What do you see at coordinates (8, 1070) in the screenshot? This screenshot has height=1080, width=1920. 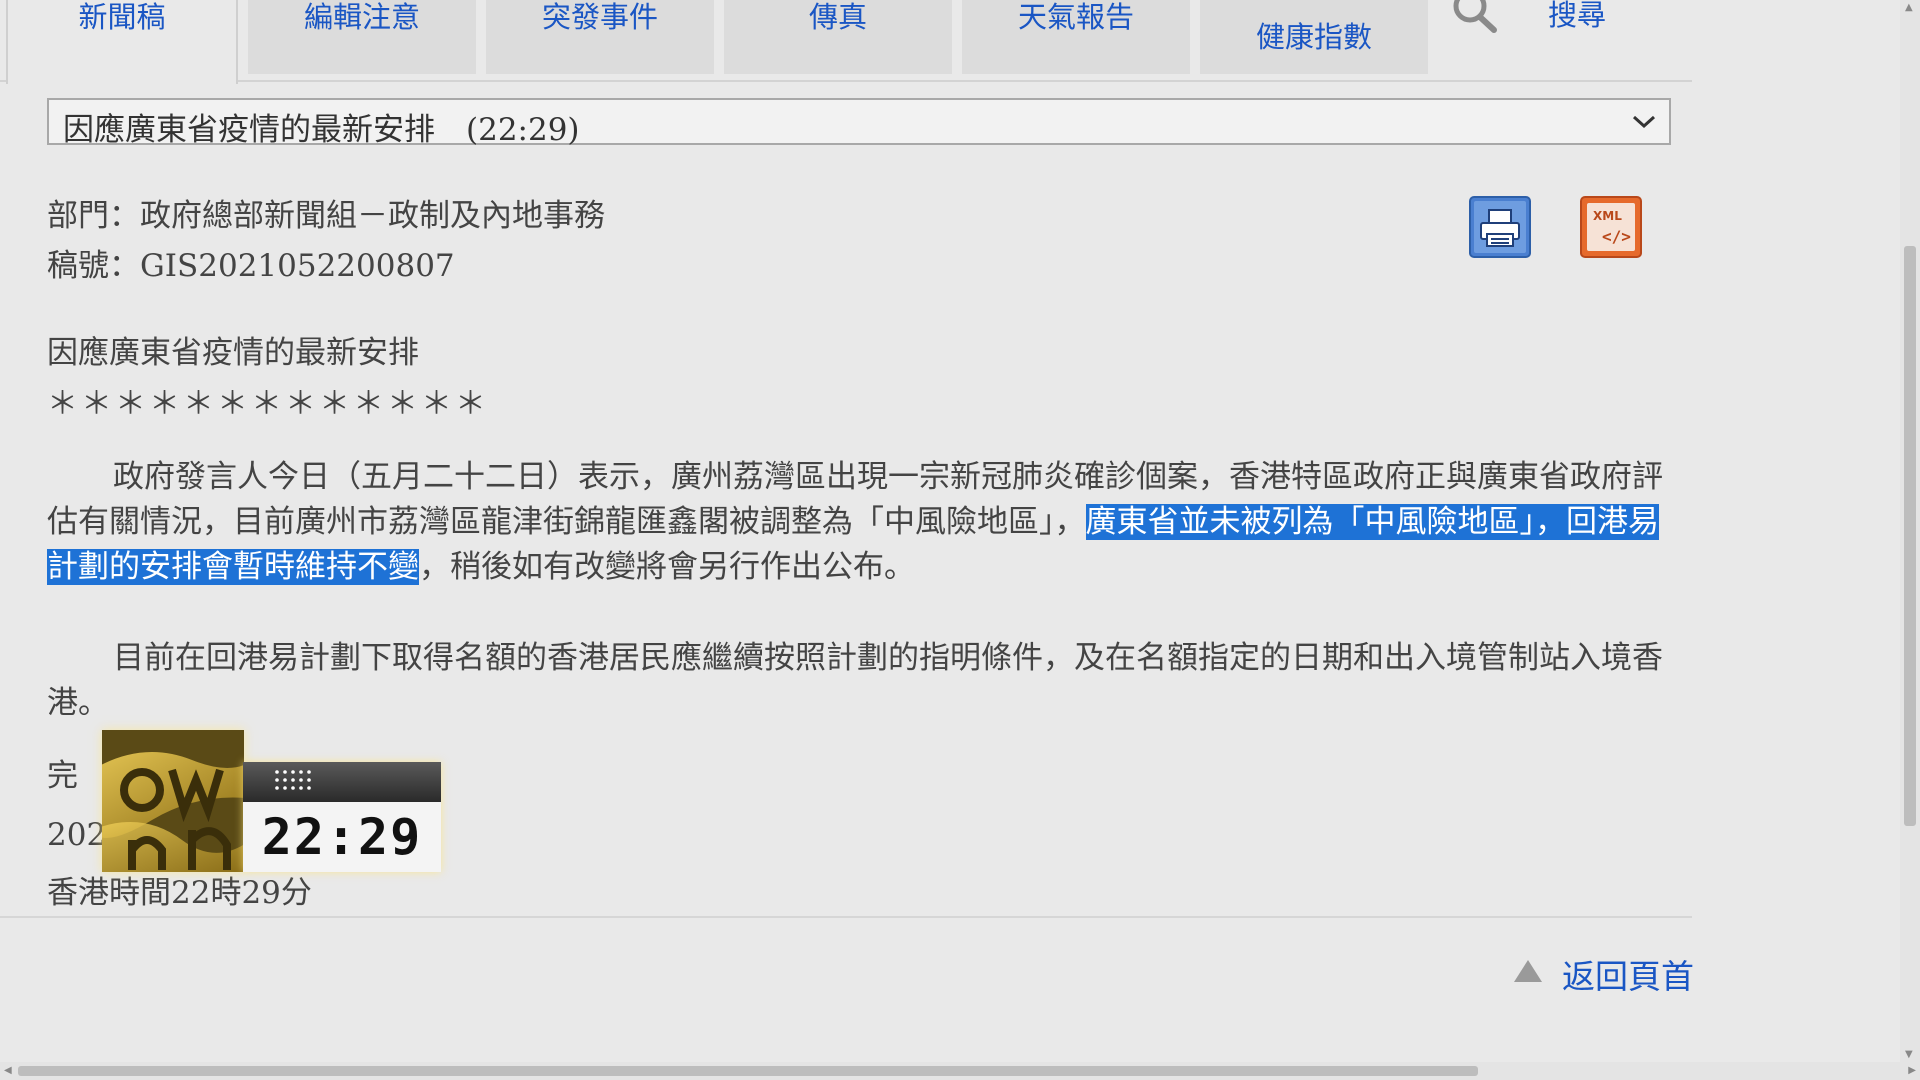 I see `scroll-left-icon: ◀` at bounding box center [8, 1070].